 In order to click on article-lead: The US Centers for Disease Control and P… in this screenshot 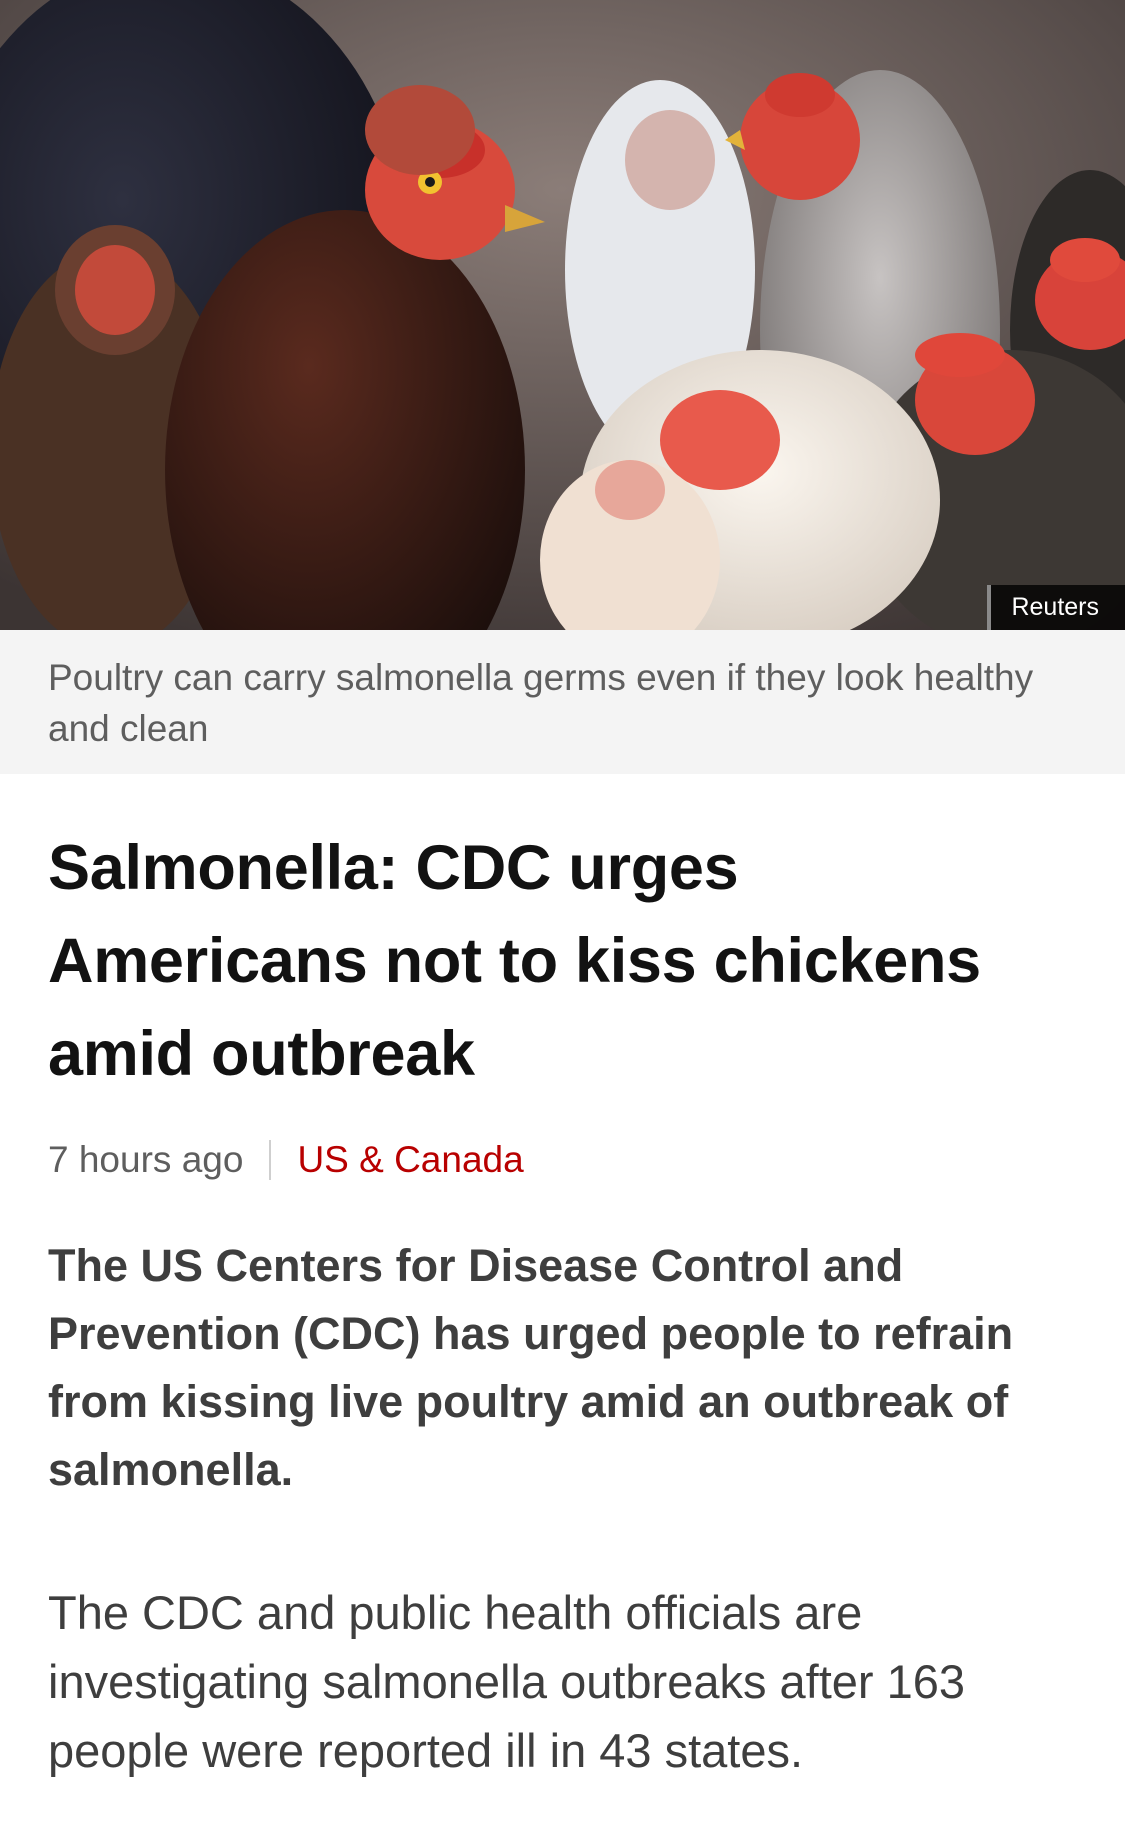, I will do `click(531, 1367)`.